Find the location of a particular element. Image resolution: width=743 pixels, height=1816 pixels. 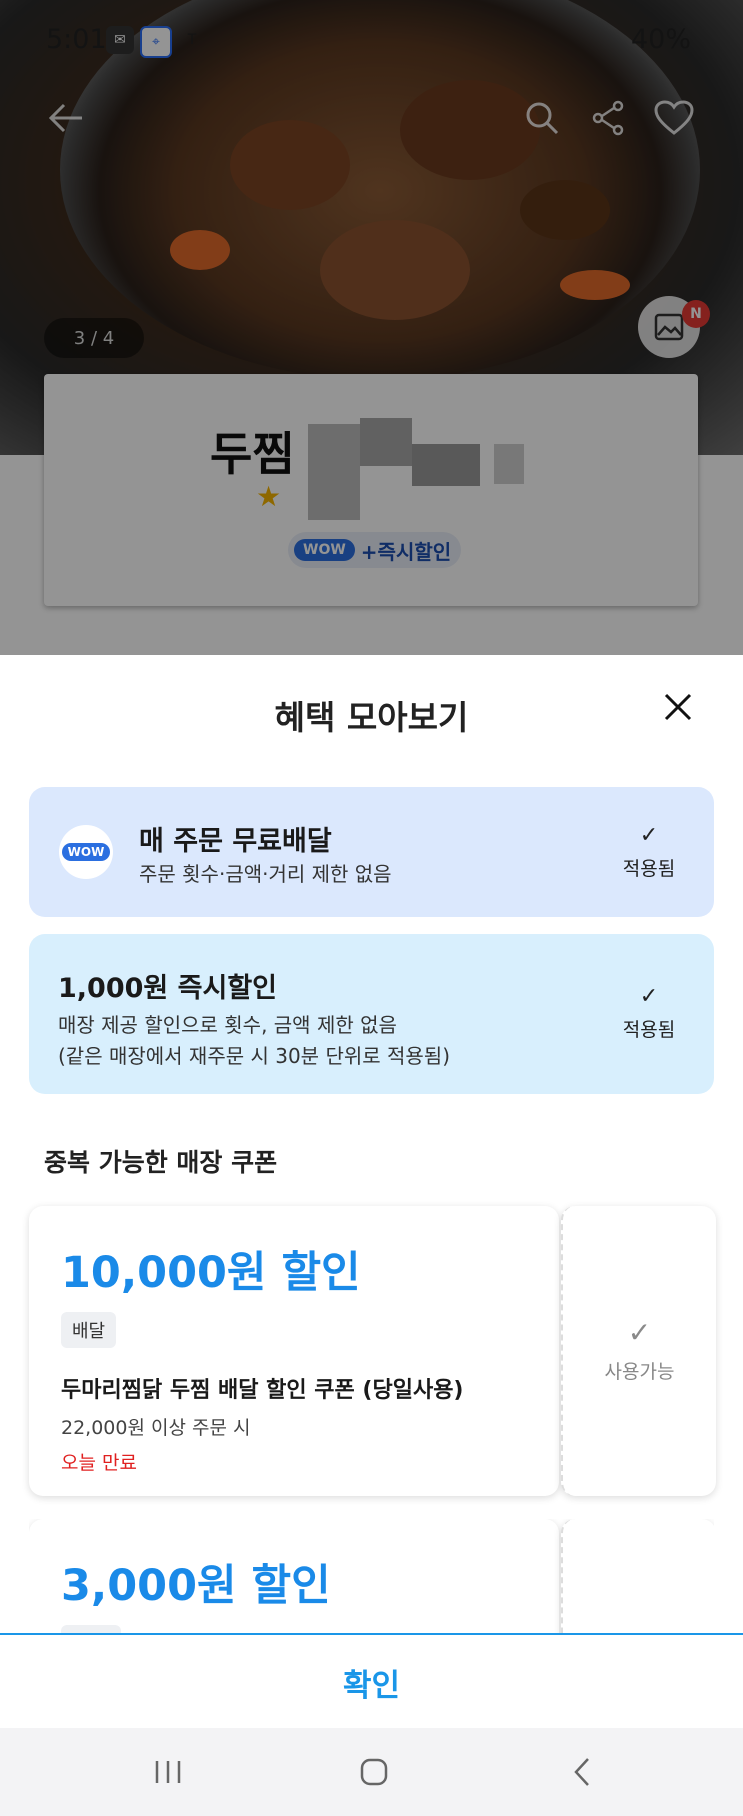

confirm-button: 확인 is located at coordinates (371, 1682).